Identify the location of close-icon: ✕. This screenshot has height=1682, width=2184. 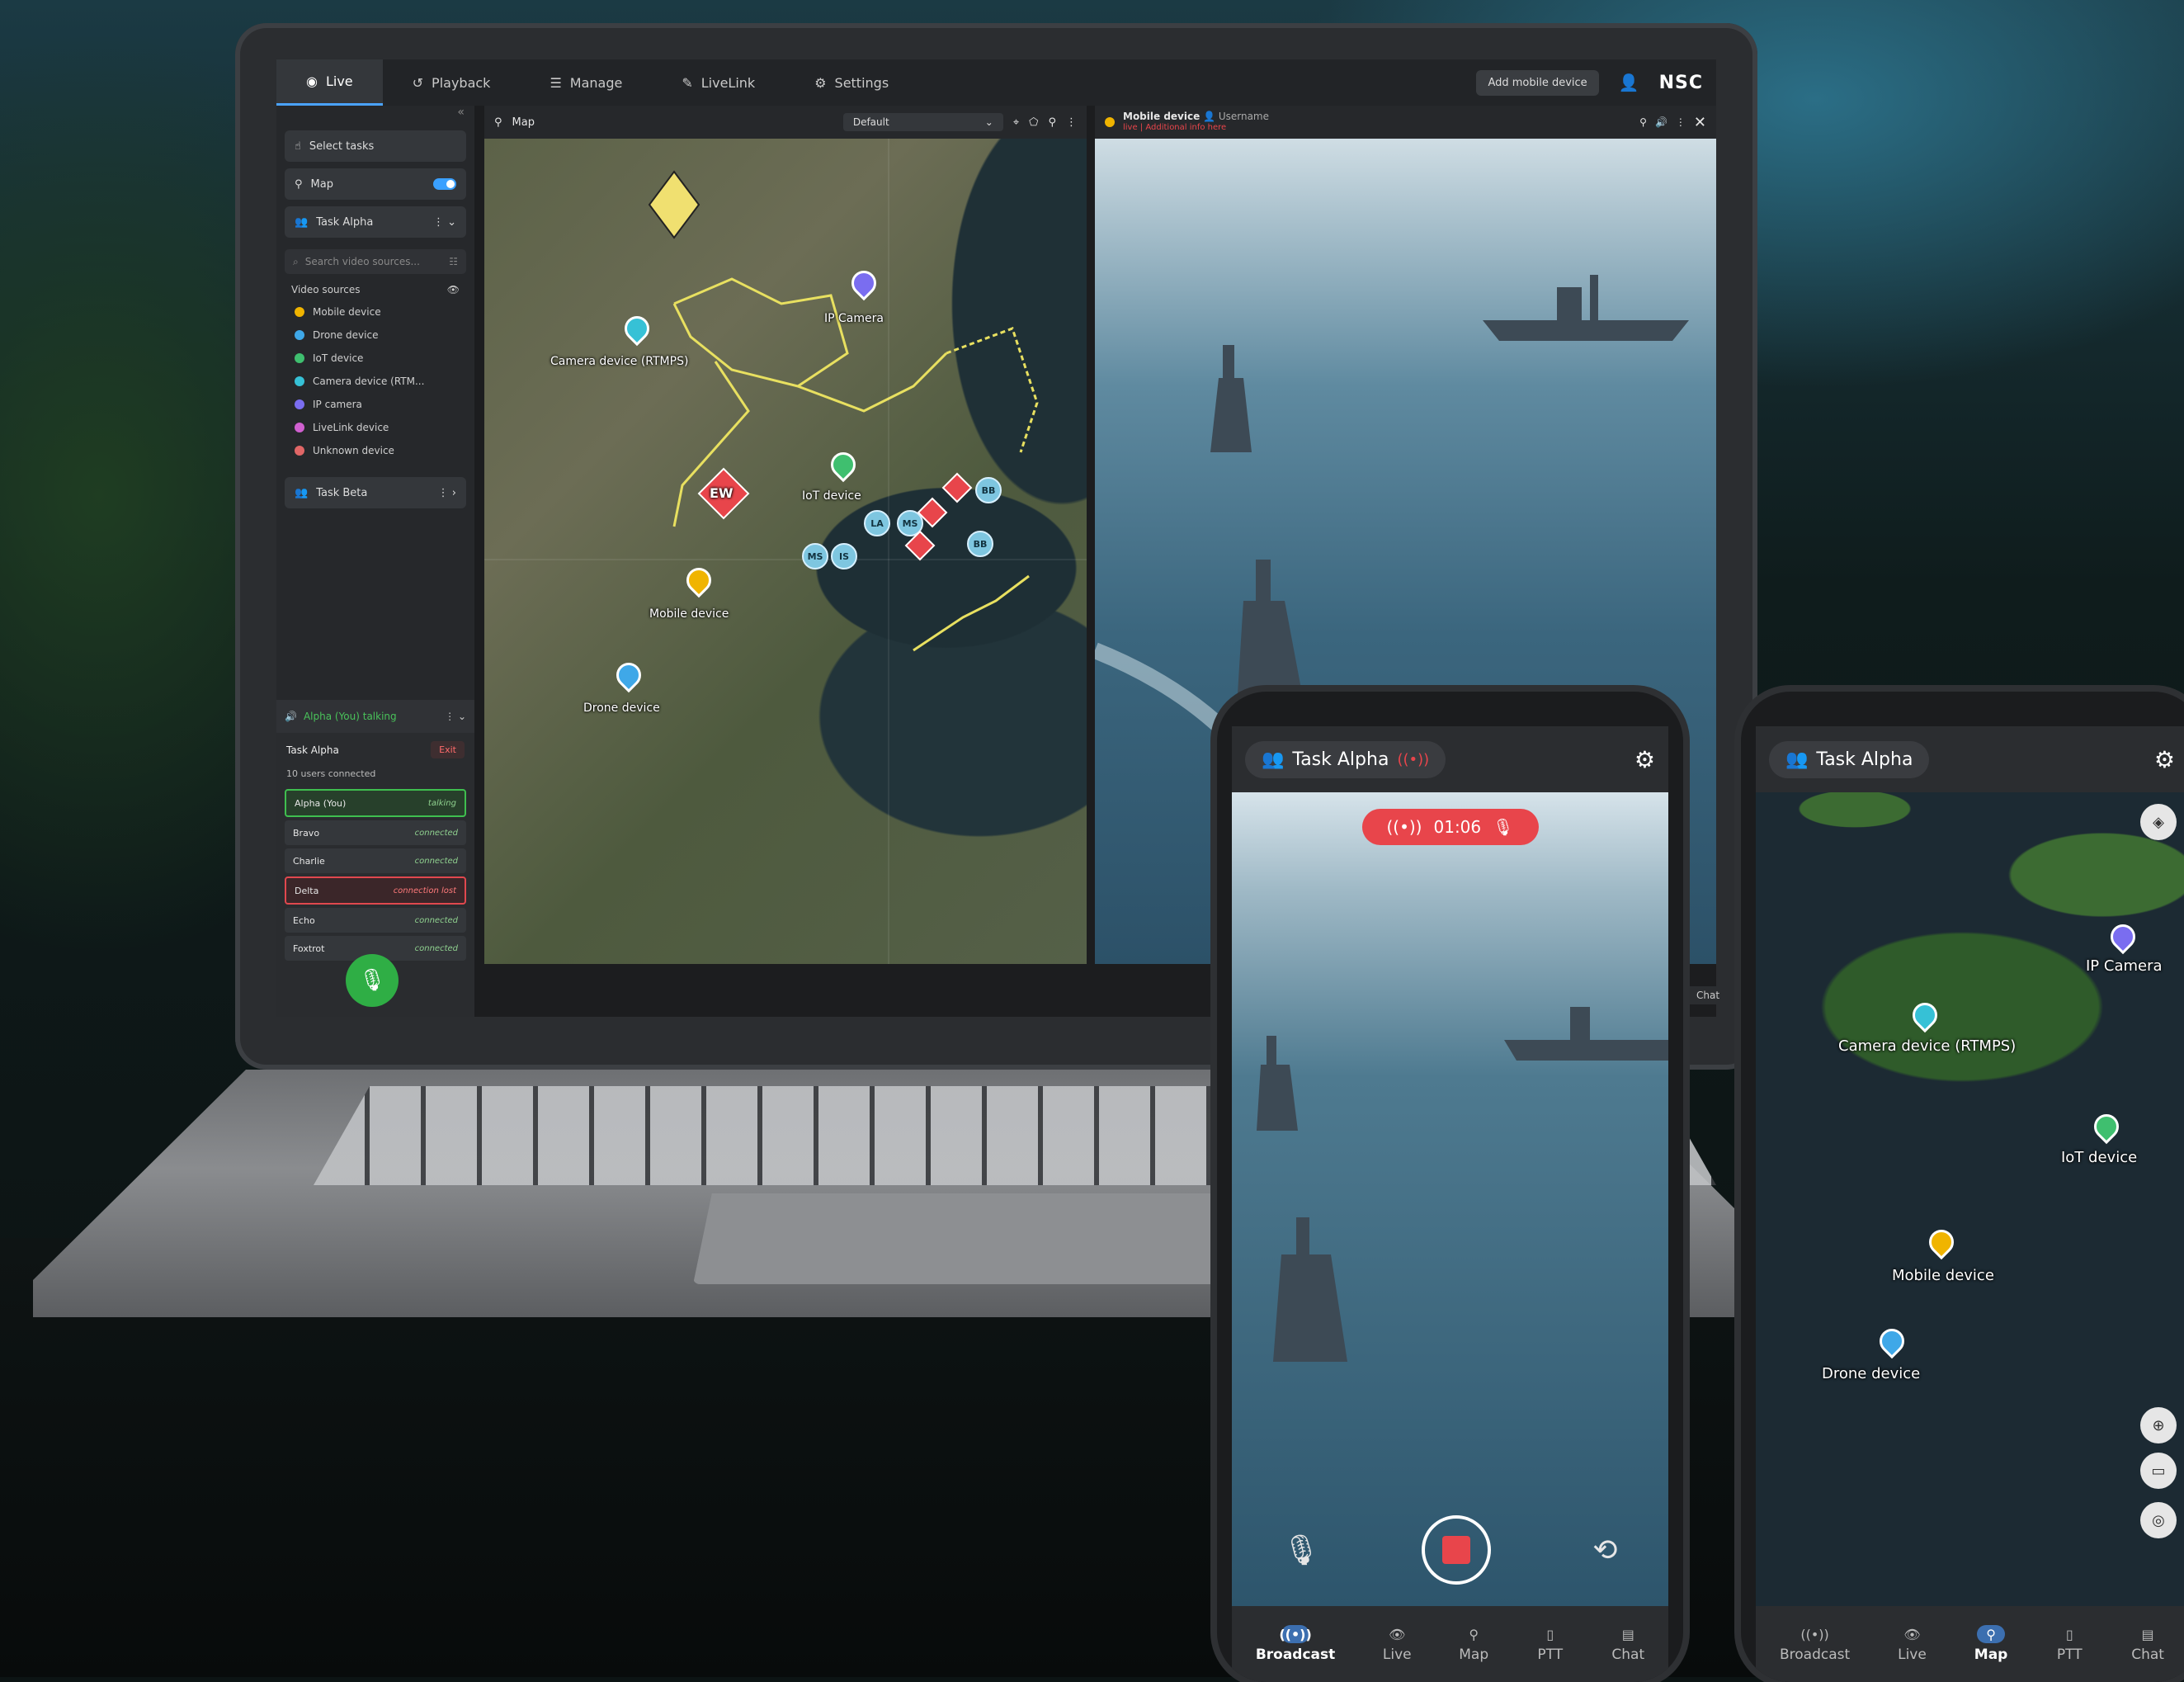
(1700, 122).